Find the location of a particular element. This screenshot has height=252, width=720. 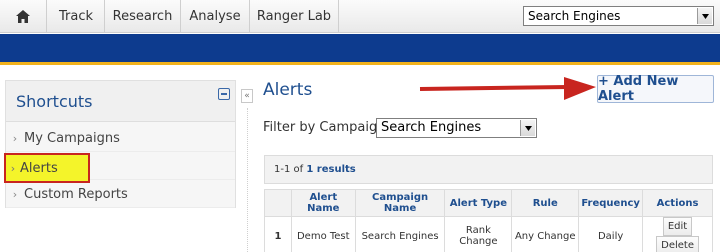

col-header-alert-type: Alert Type is located at coordinates (478, 203).